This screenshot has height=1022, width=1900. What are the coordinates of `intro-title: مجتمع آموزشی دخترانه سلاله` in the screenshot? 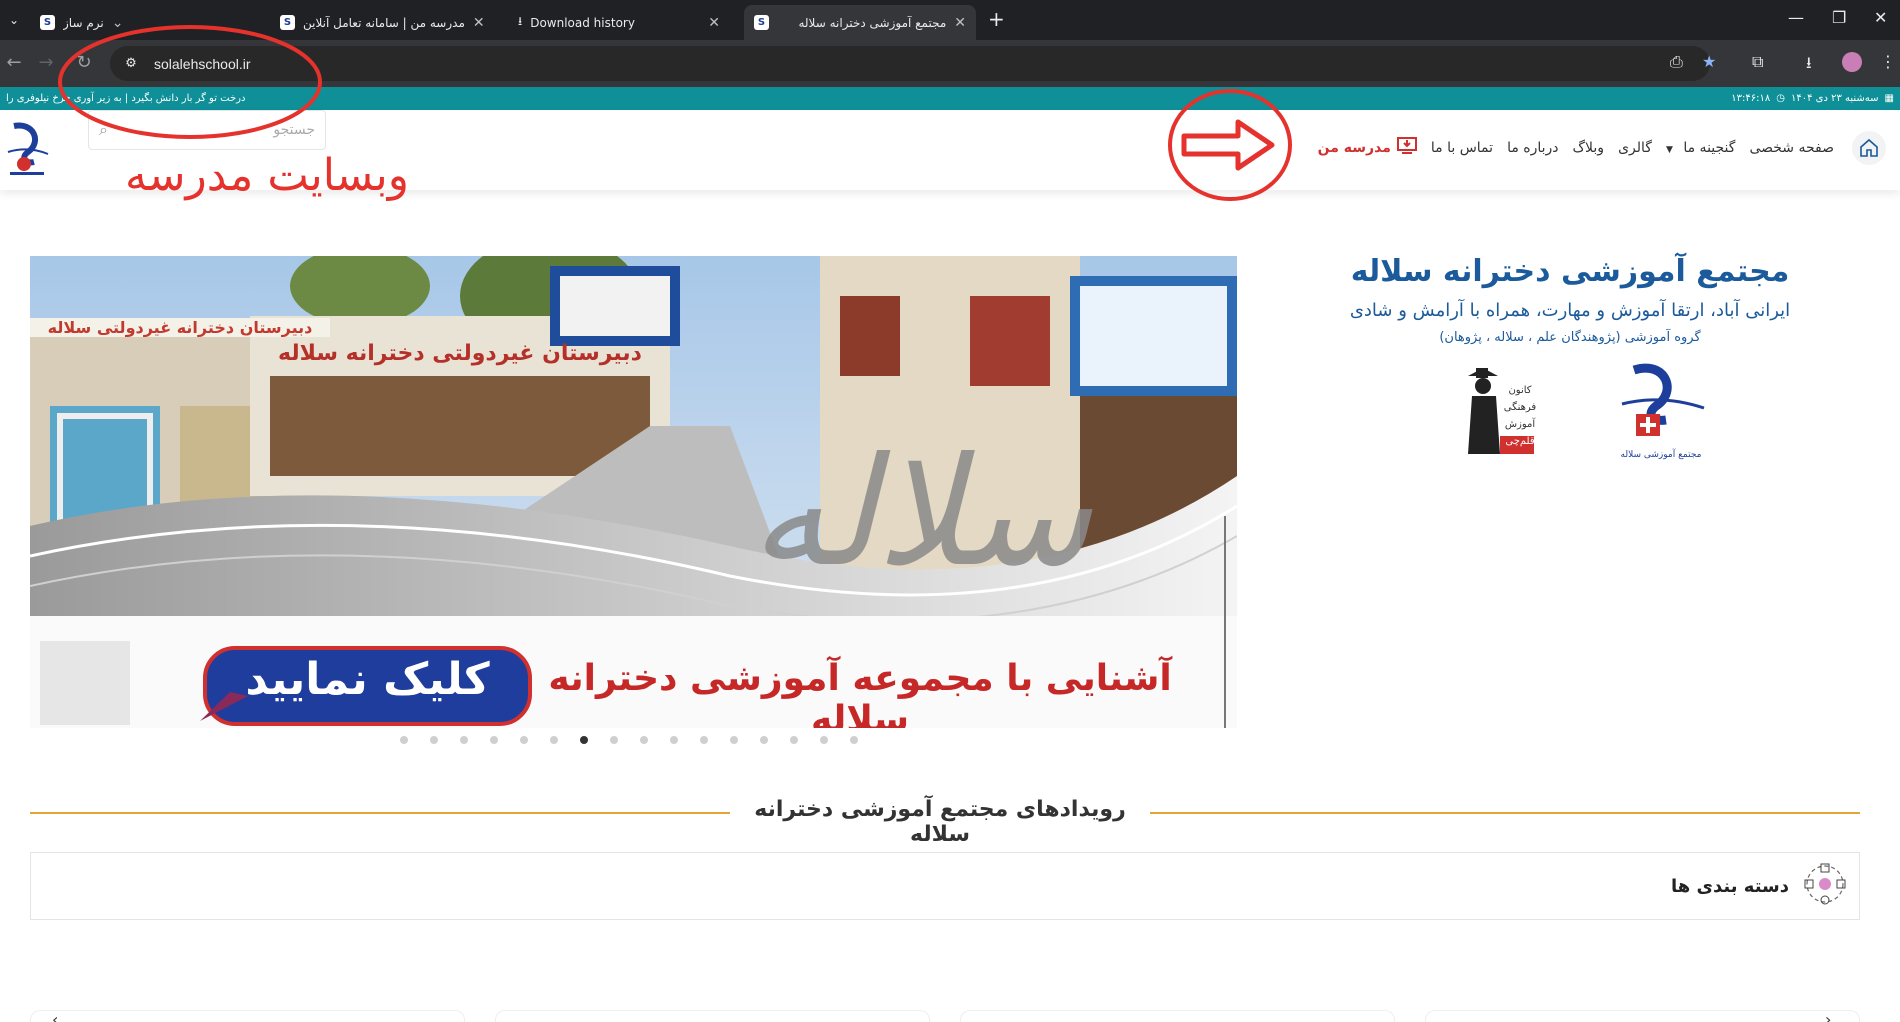 It's located at (1570, 271).